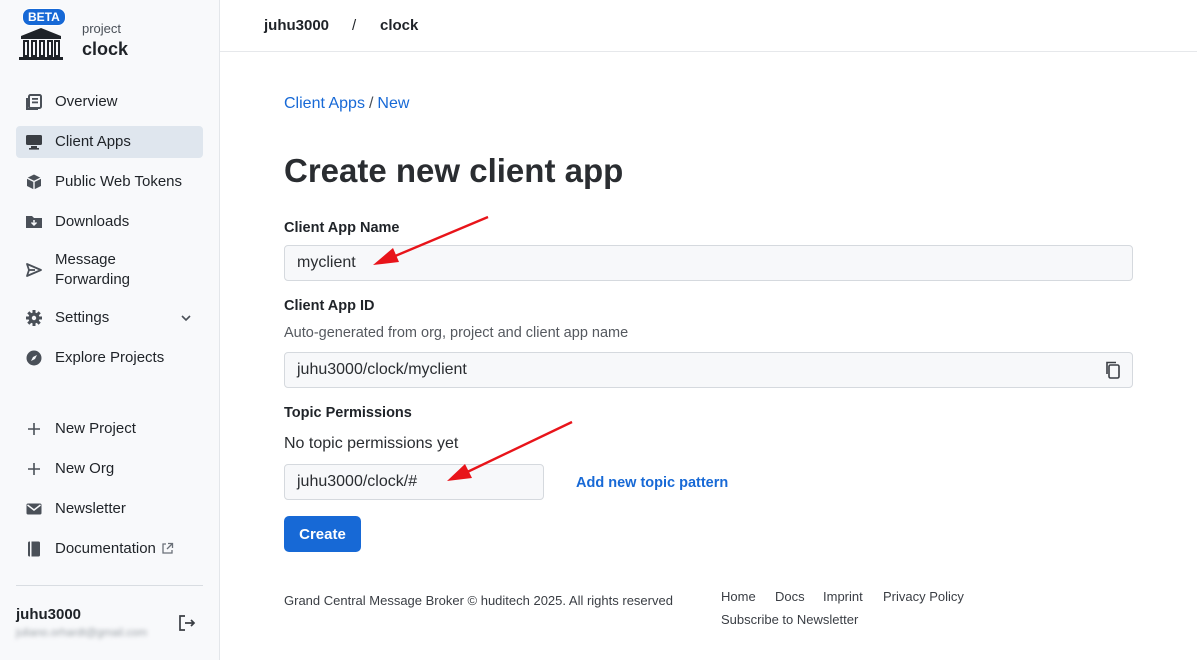  What do you see at coordinates (186, 318) in the screenshot?
I see `chevron-down-icon` at bounding box center [186, 318].